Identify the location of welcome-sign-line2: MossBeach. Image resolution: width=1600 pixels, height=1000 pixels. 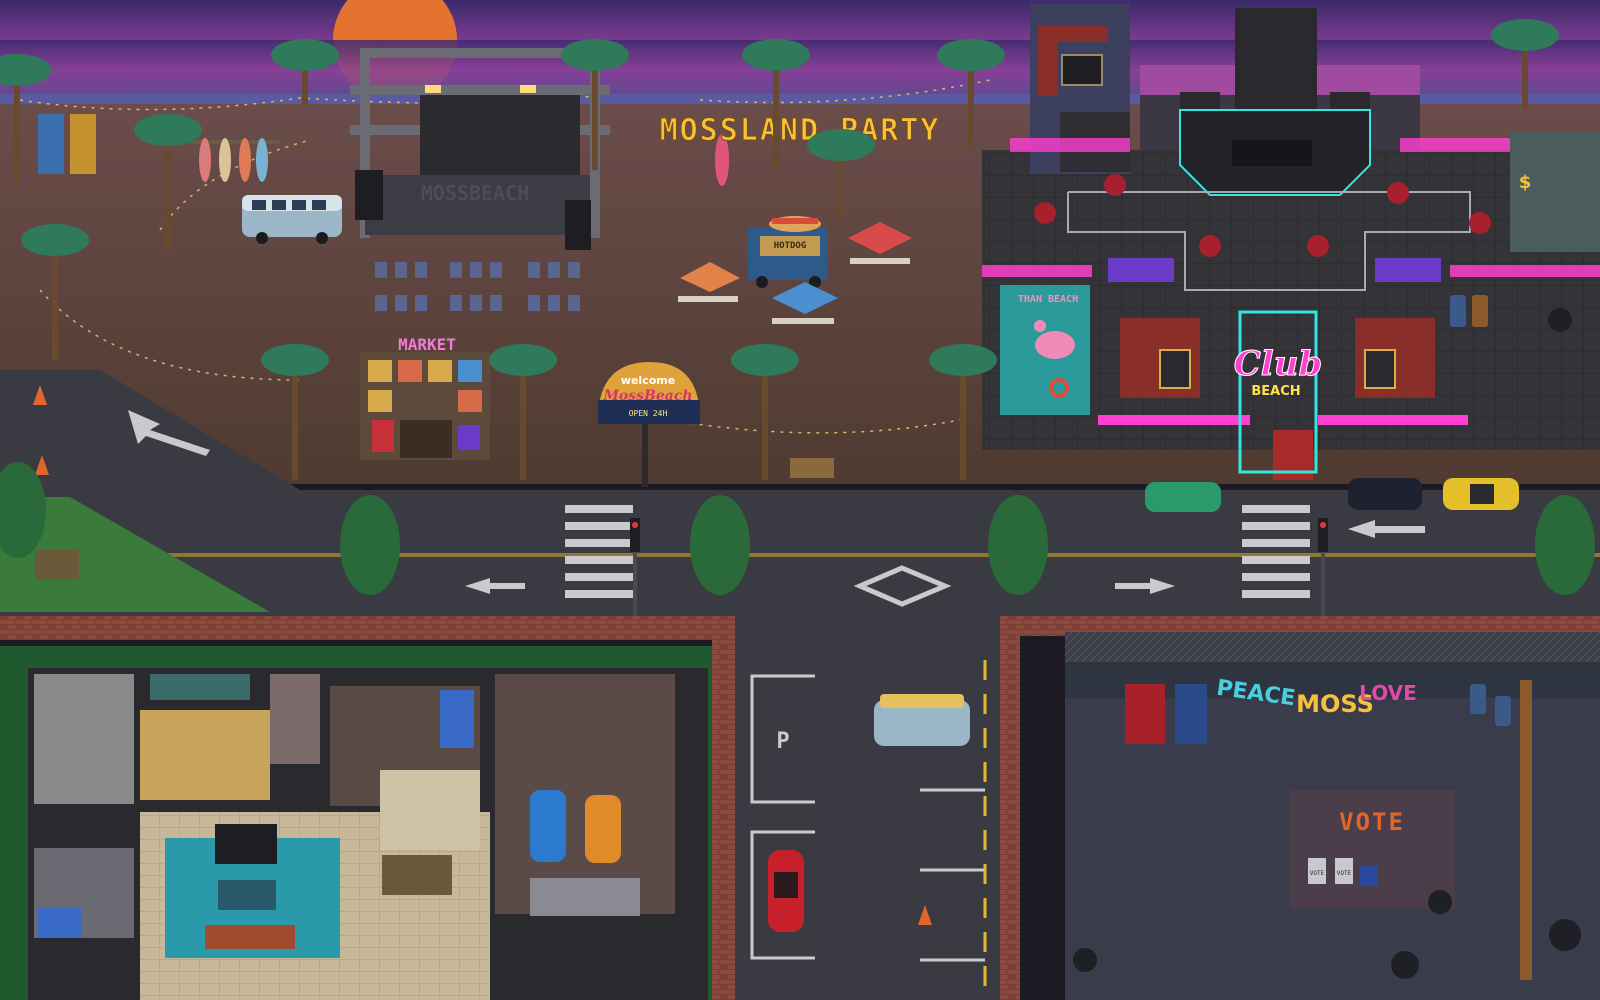
(647, 396).